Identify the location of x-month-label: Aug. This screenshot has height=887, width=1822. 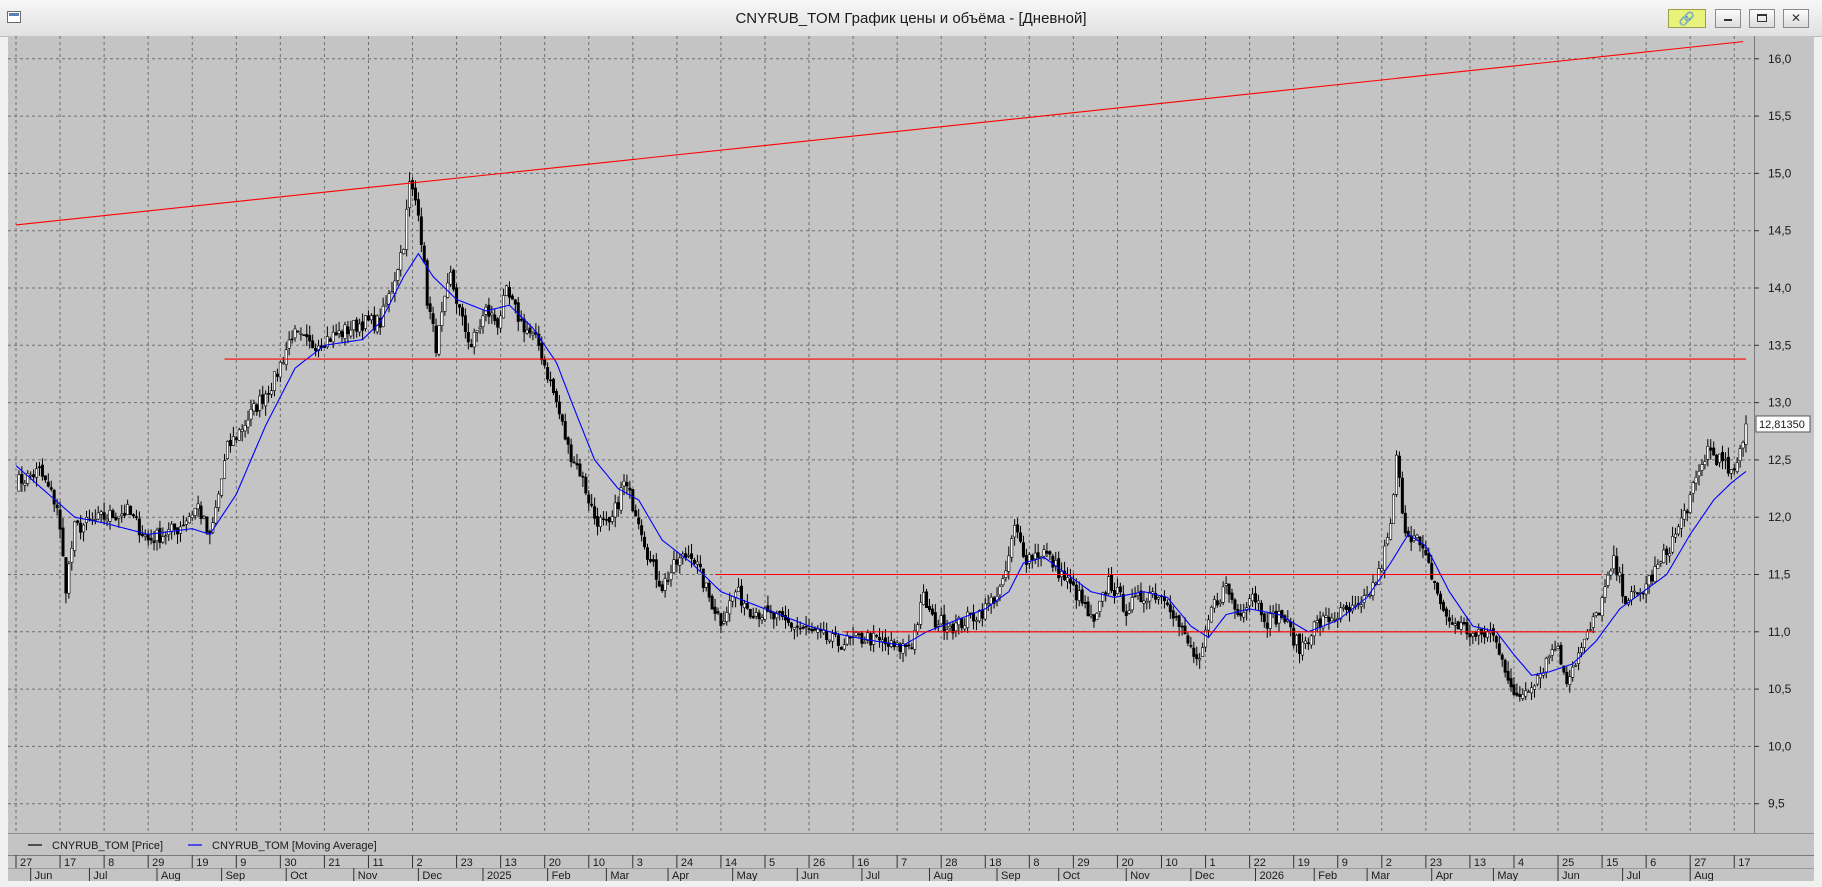
(943, 875).